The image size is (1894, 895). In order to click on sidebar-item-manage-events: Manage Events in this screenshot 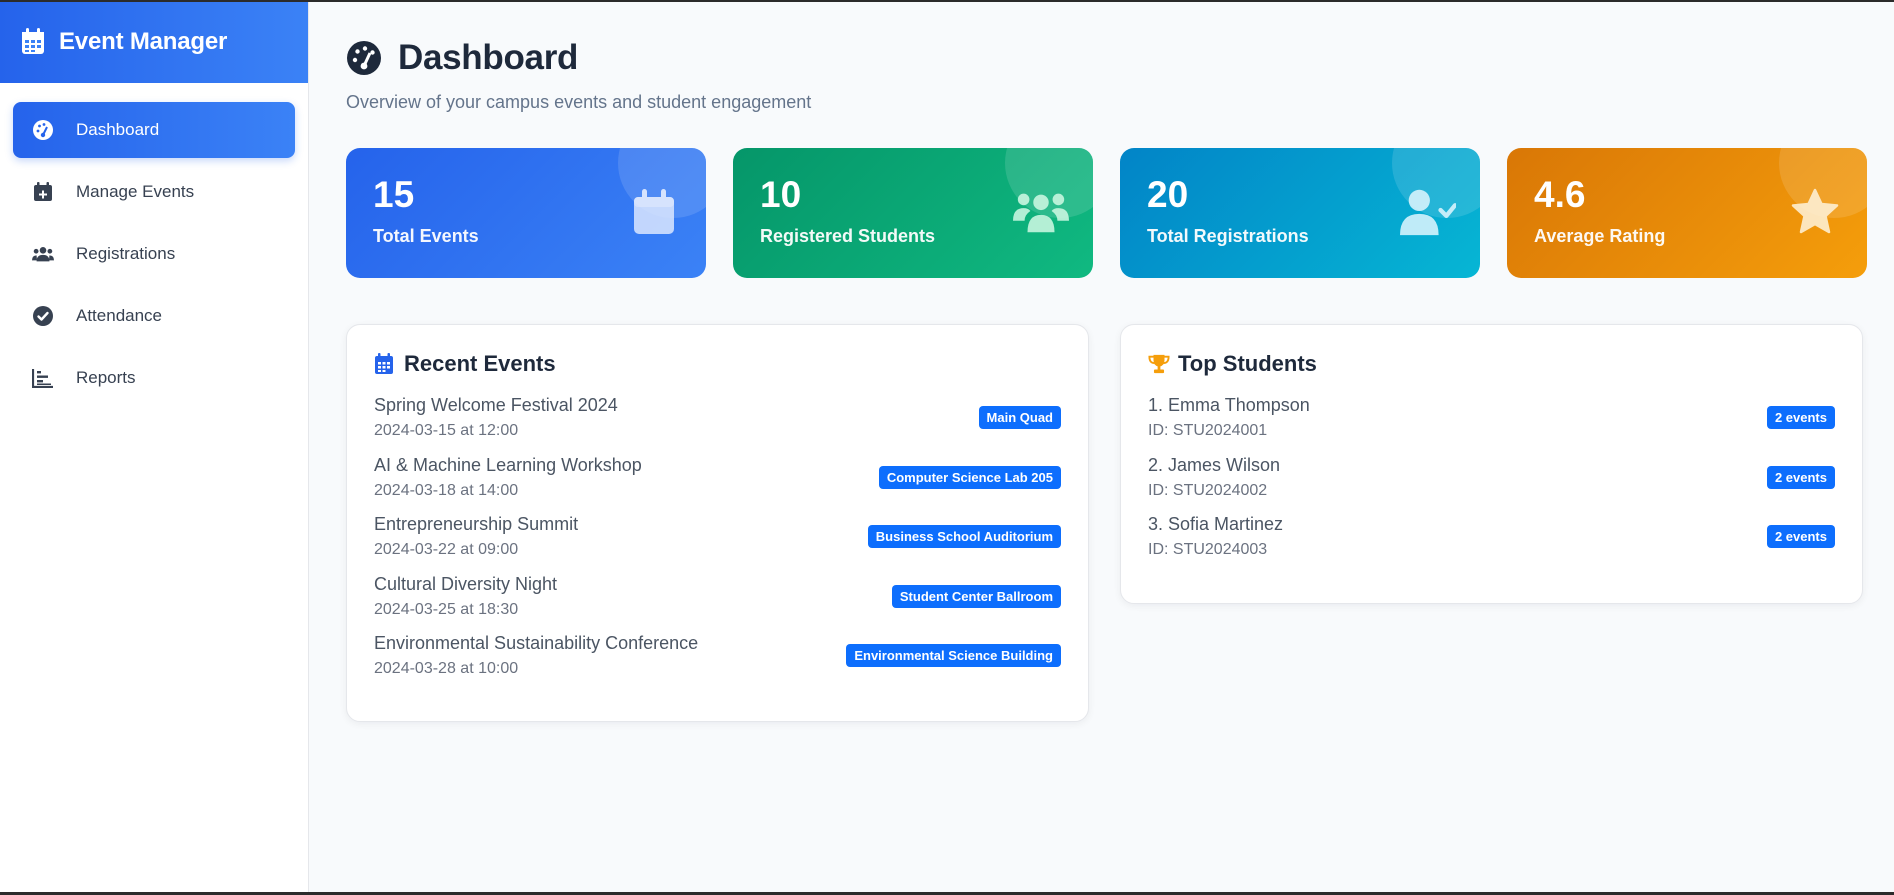, I will do `click(154, 192)`.